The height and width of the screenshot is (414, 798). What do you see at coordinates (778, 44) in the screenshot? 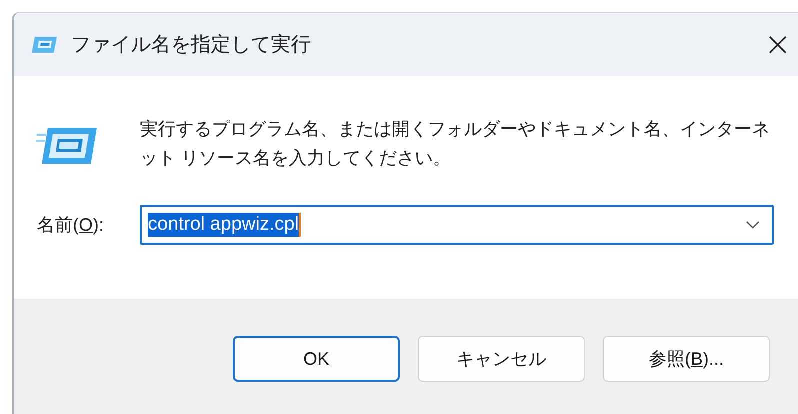
I see `close-icon` at bounding box center [778, 44].